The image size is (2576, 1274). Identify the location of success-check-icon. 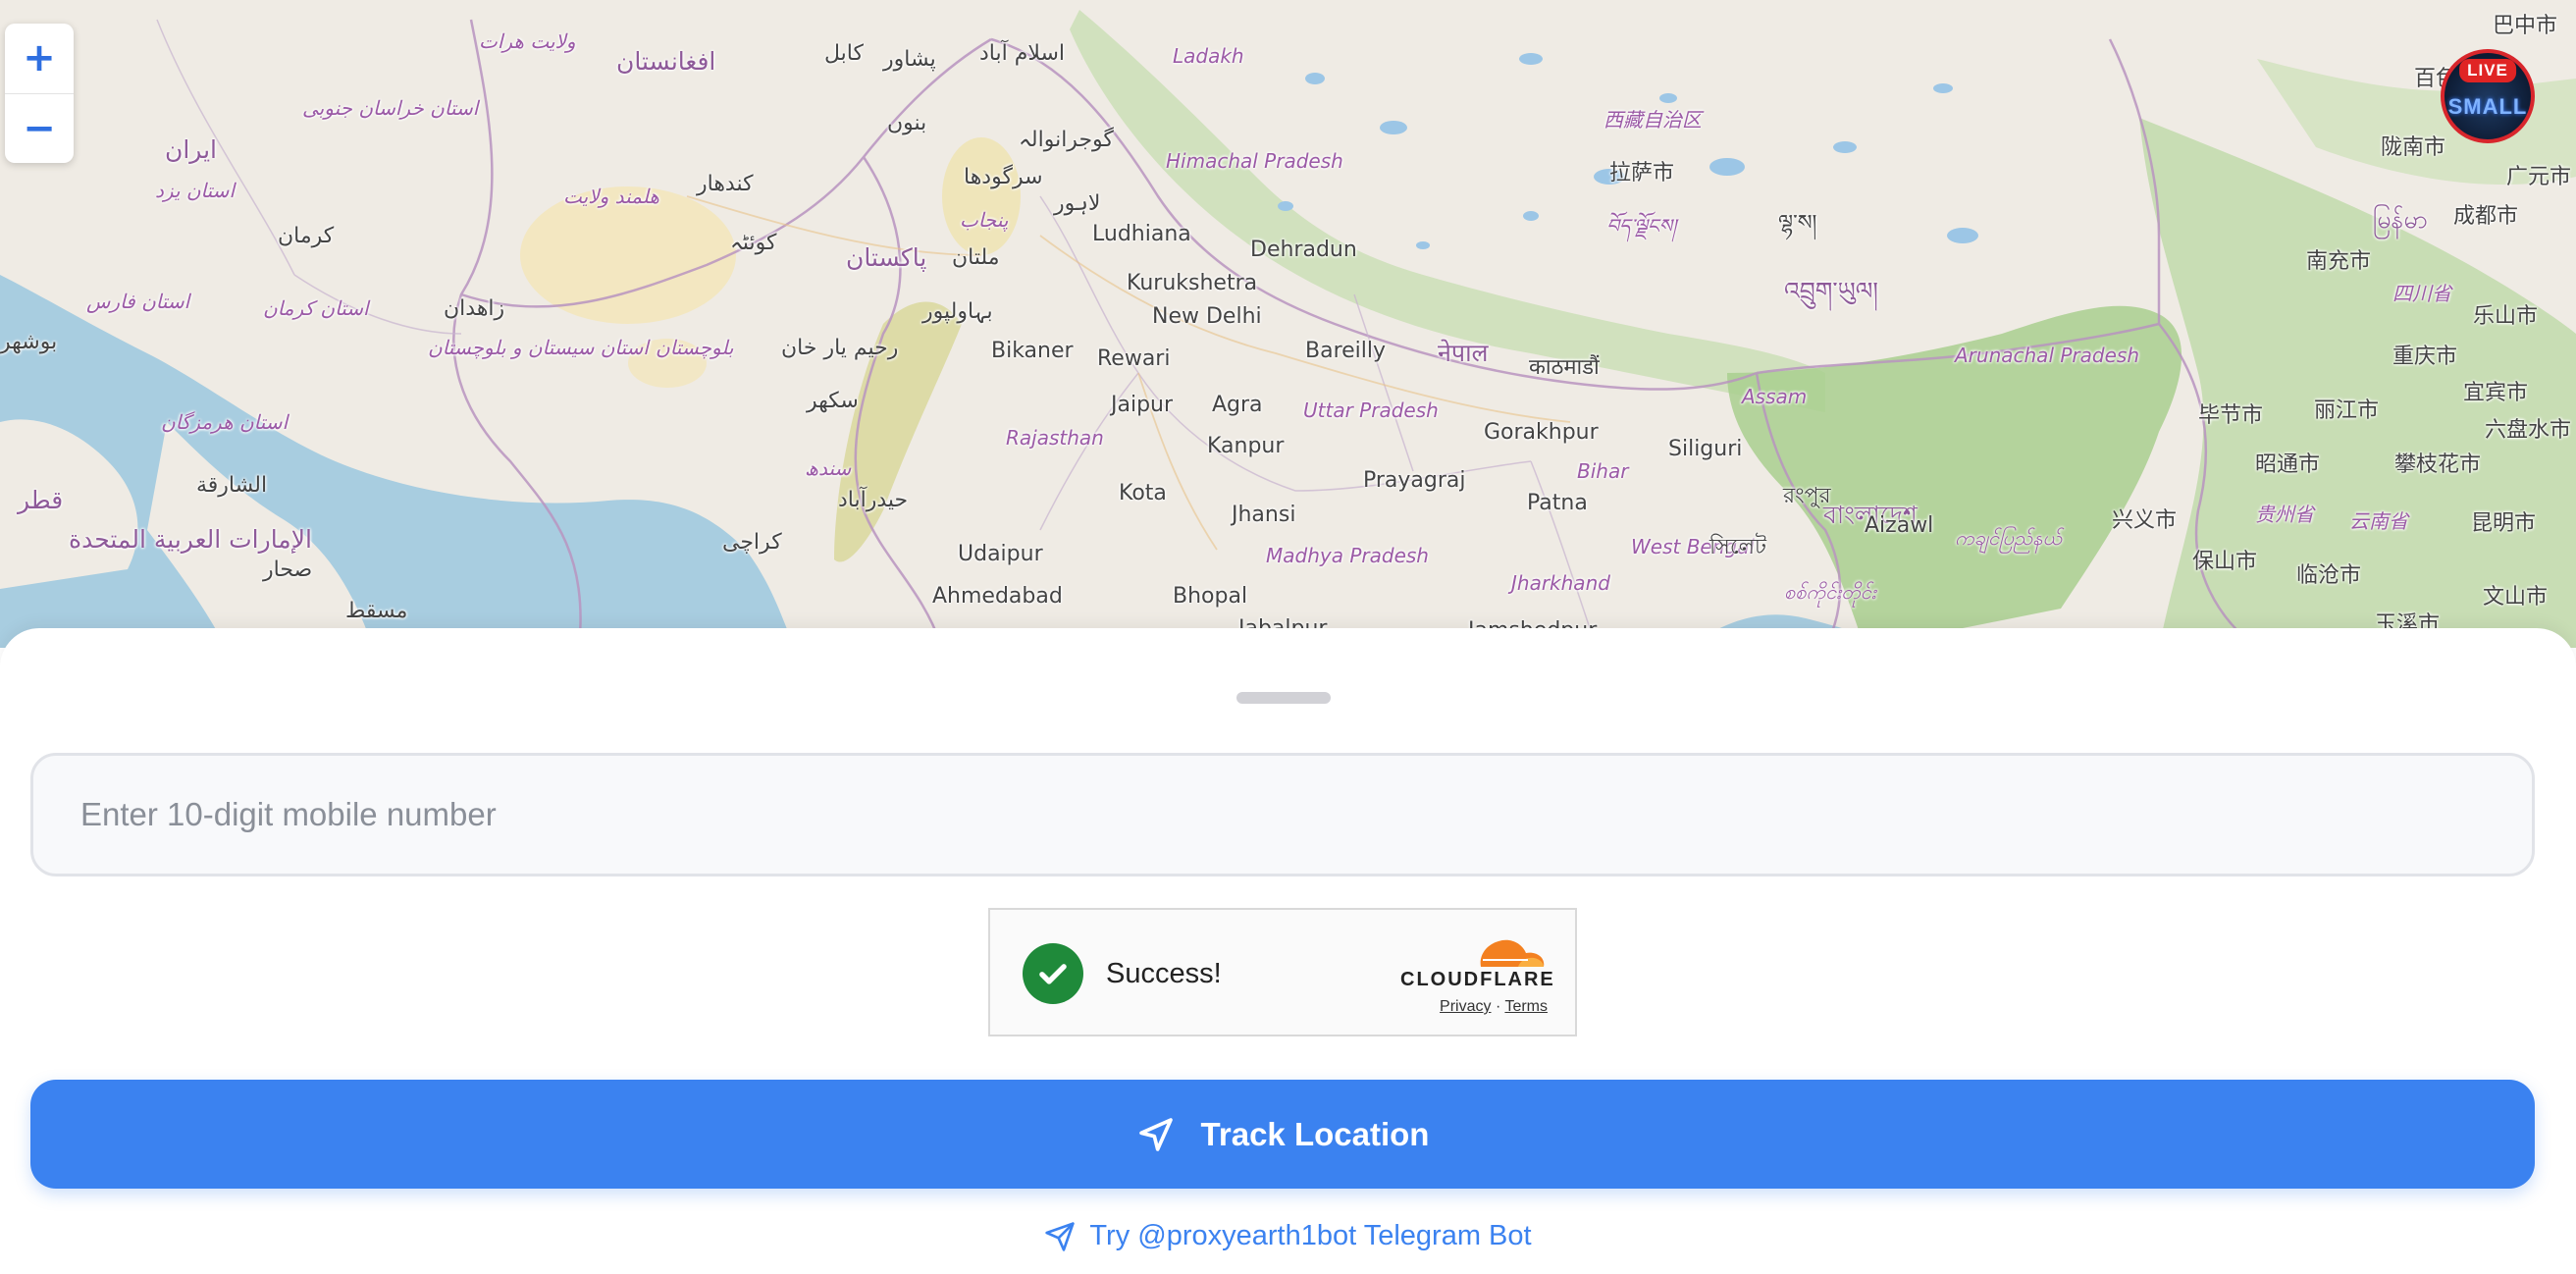
(1053, 973).